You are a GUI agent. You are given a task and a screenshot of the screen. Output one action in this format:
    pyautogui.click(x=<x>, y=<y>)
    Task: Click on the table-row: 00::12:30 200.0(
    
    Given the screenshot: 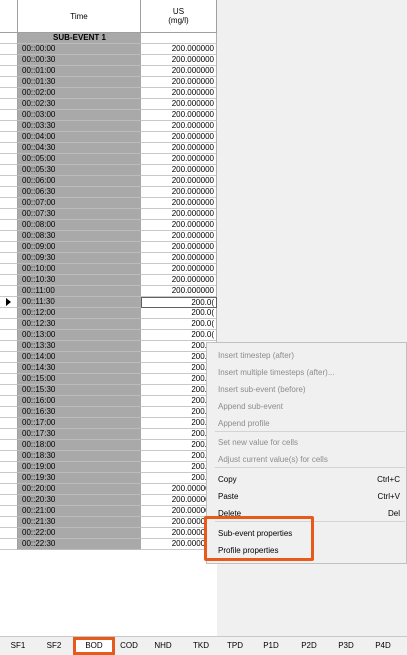 What is the action you would take?
    pyautogui.click(x=108, y=324)
    